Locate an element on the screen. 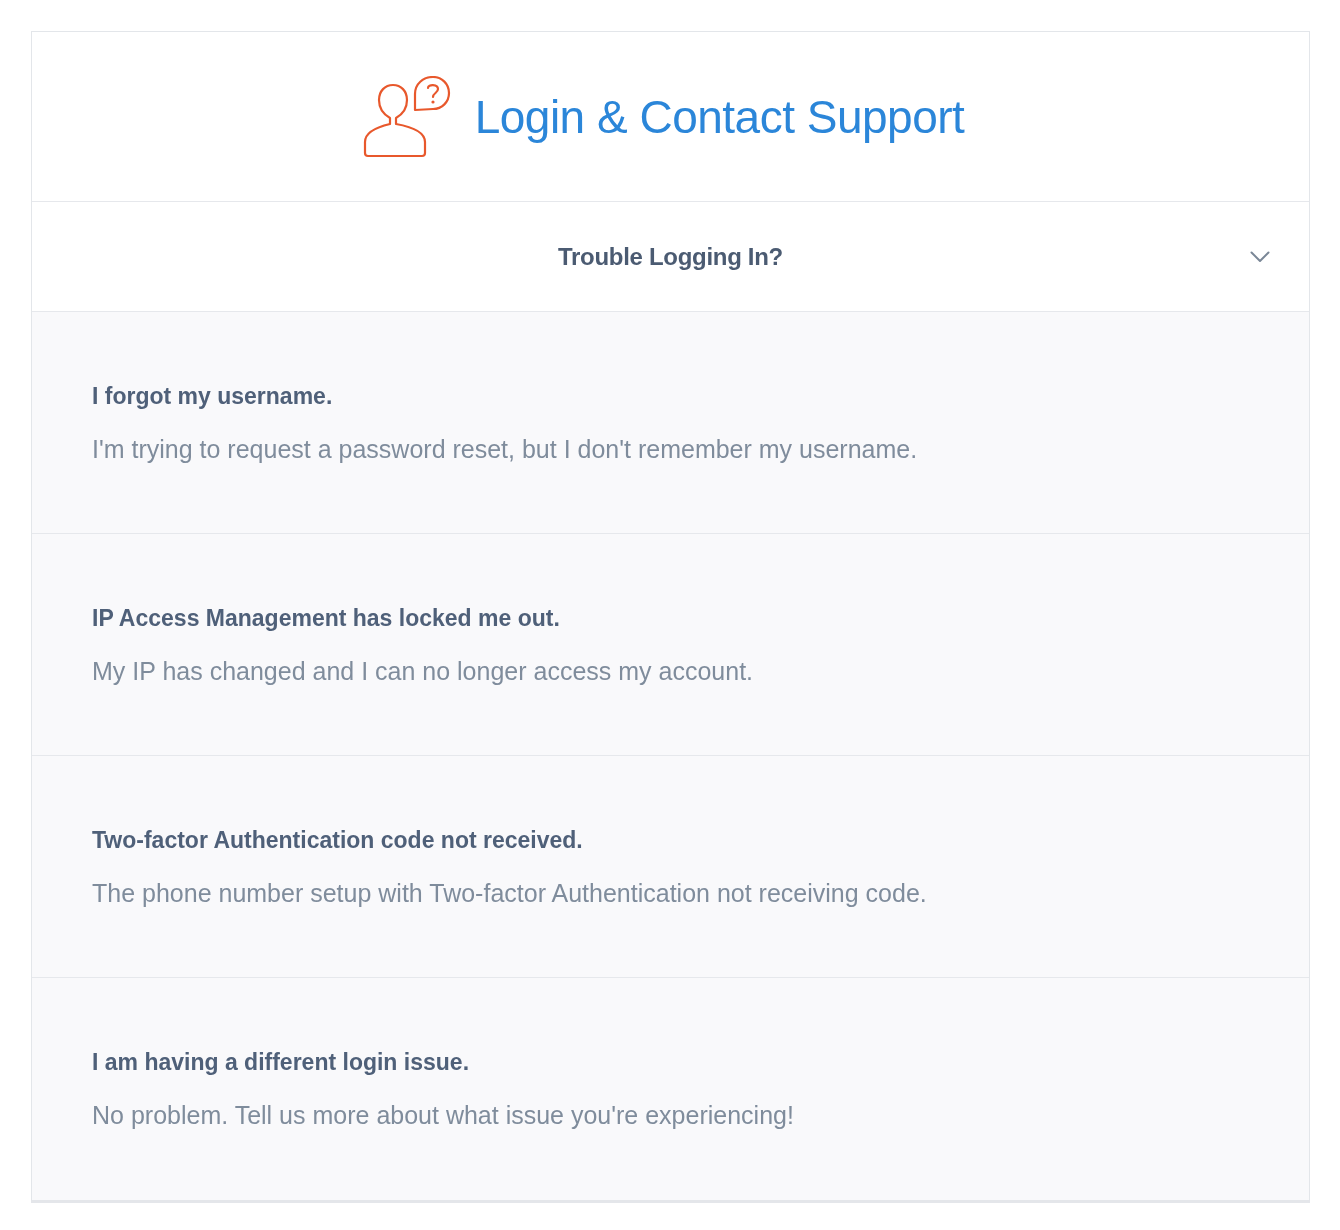  option-description: My IP has changed and I can no longer access my account. is located at coordinates (423, 670).